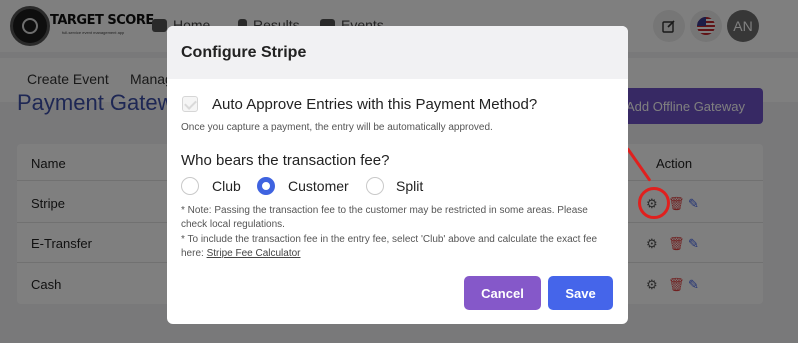  Describe the element at coordinates (226, 186) in the screenshot. I see `radio-club-label: Club` at that location.